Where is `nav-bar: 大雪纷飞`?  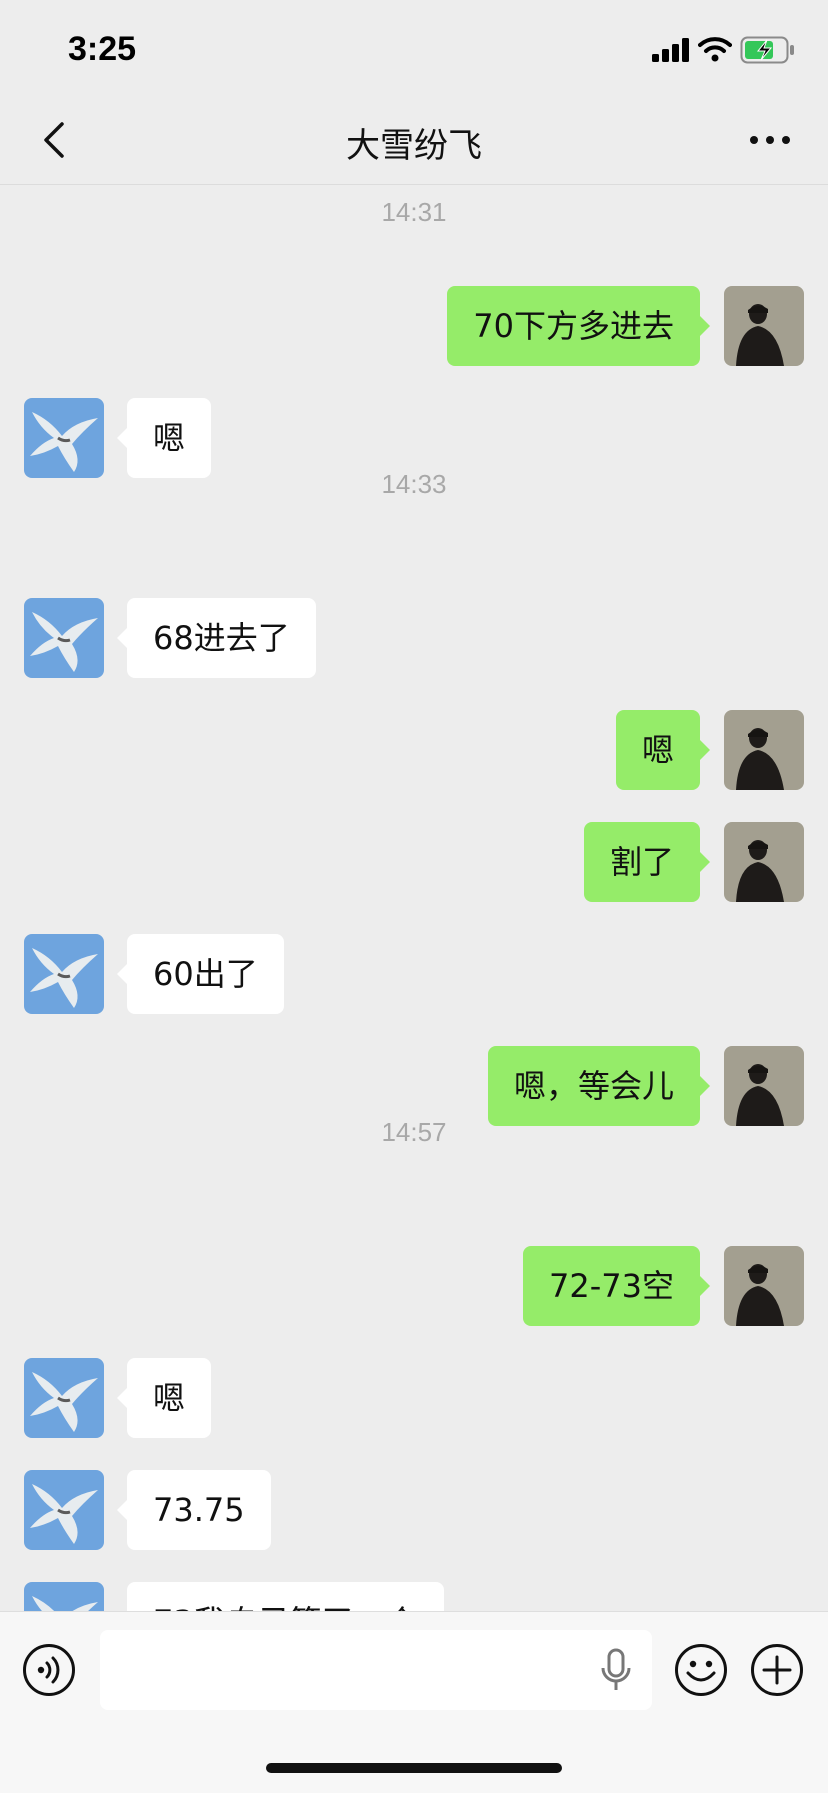
nav-bar: 大雪纷飞 is located at coordinates (414, 140).